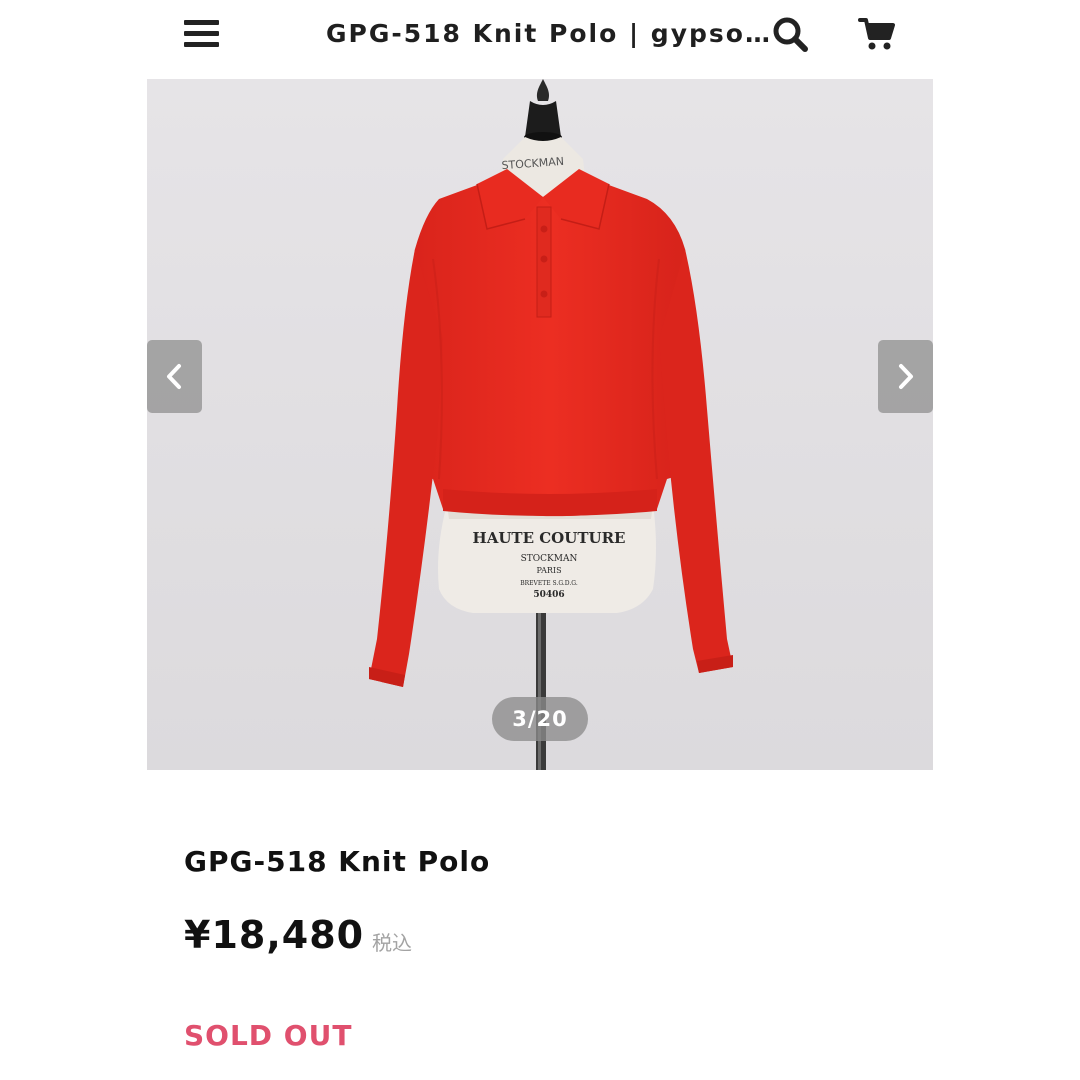 The height and width of the screenshot is (1080, 1080). I want to click on mannequin-label-line2: STOCKMAN, so click(549, 559).